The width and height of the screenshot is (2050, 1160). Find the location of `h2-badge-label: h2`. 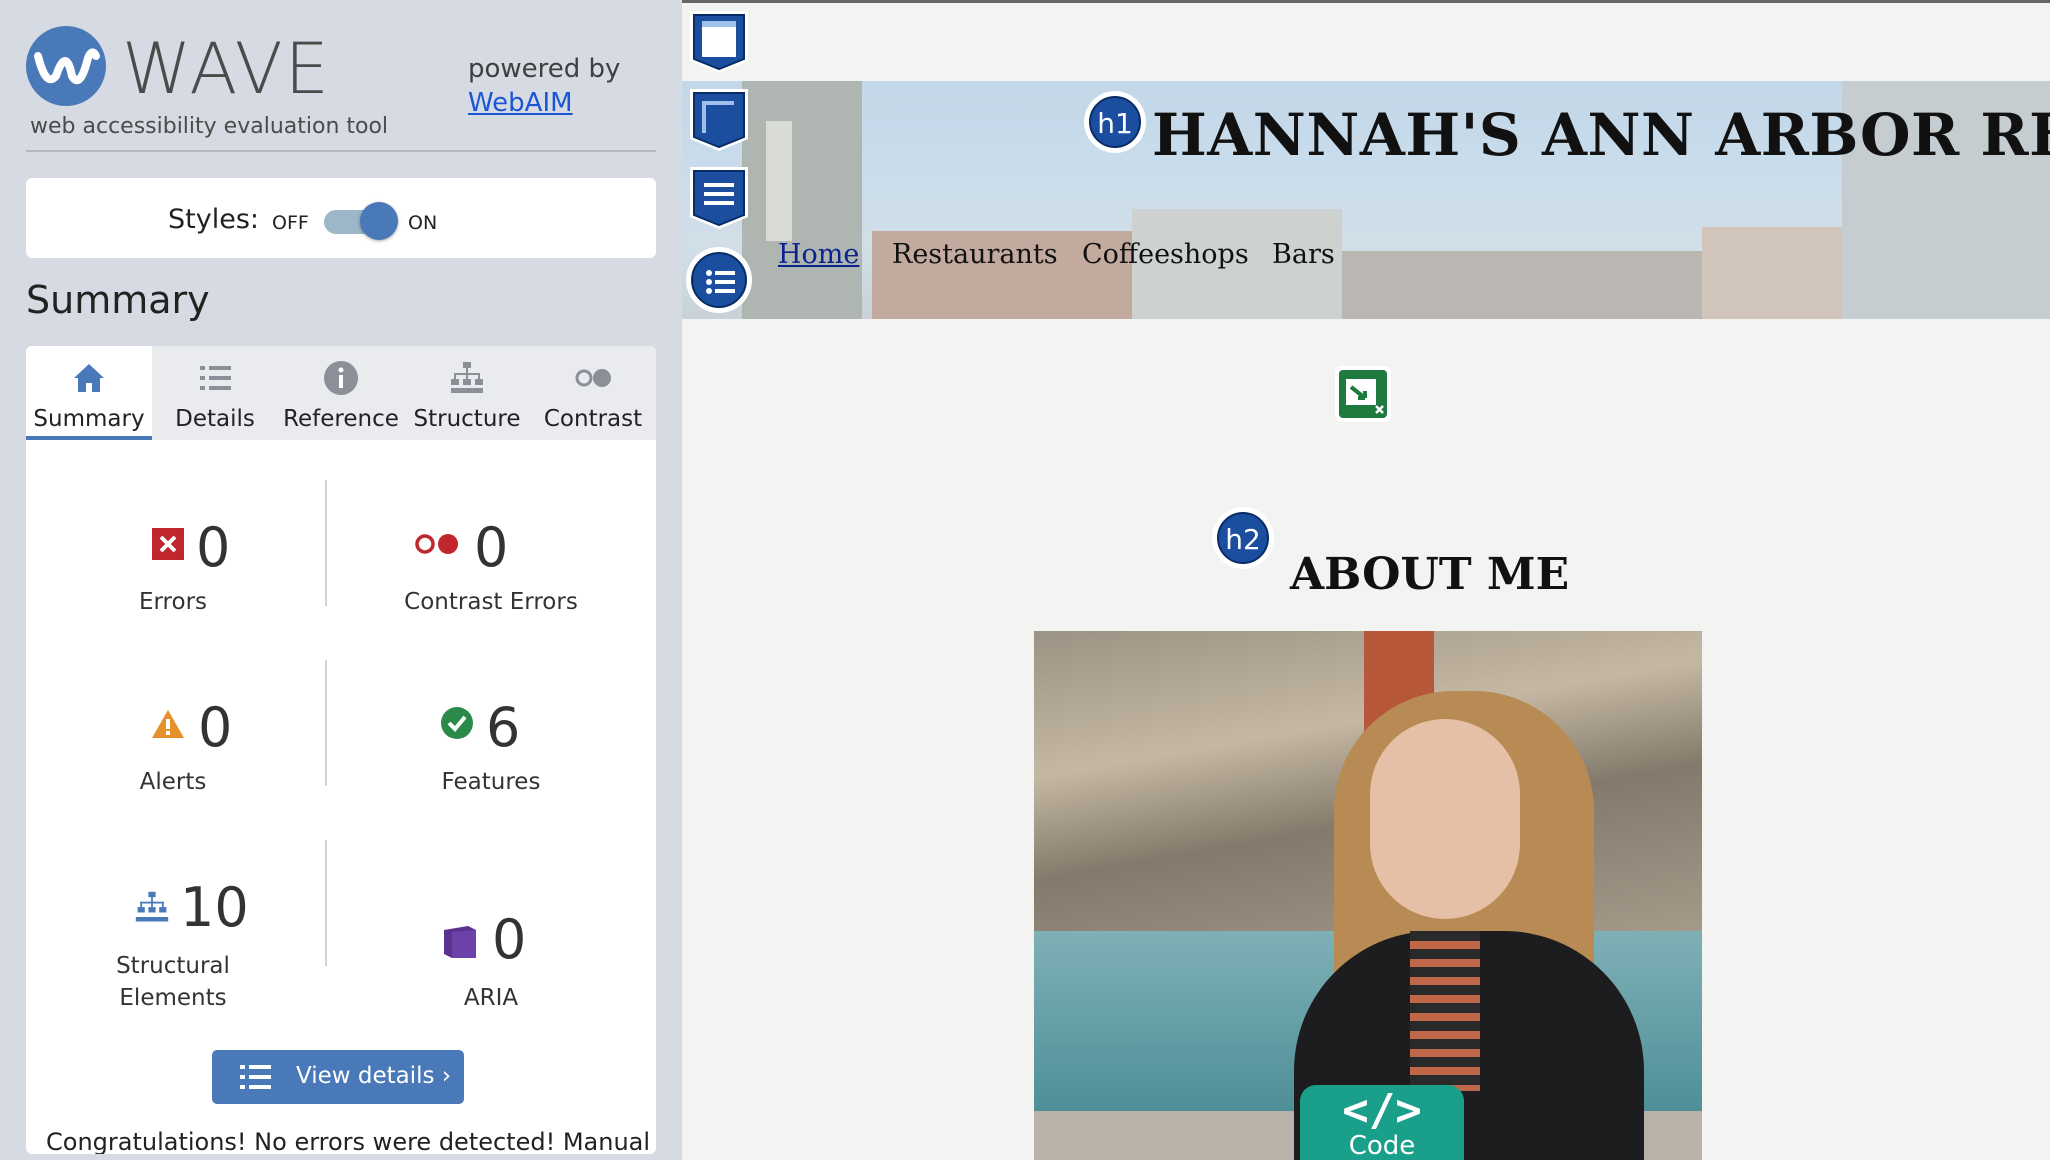

h2-badge-label: h2 is located at coordinates (1243, 538).